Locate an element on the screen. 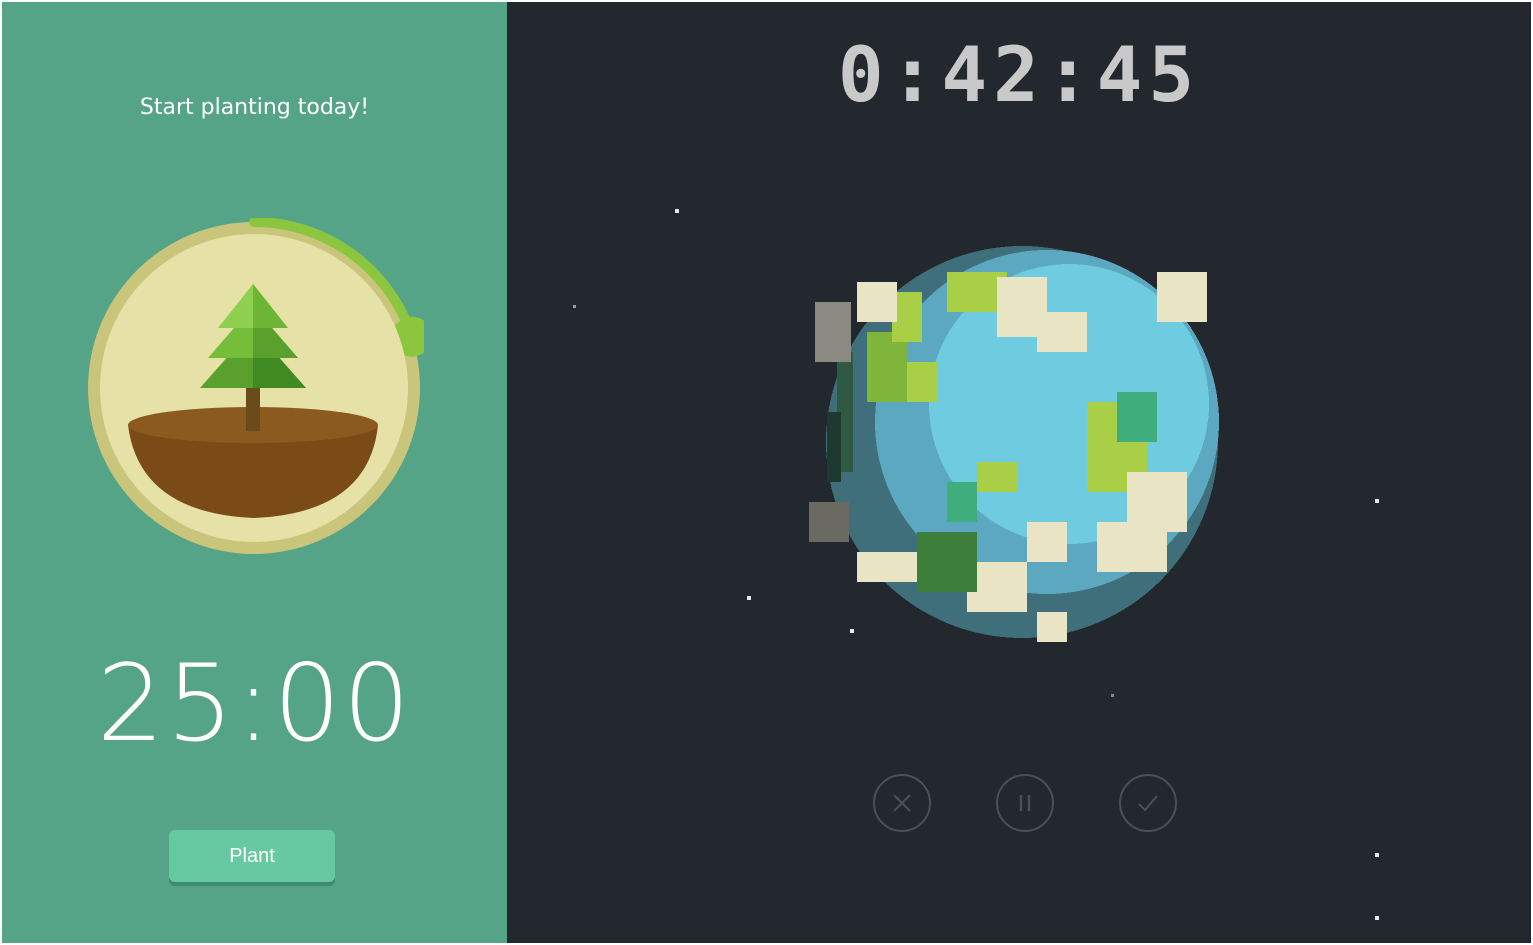 The image size is (1533, 945). pause-icon is located at coordinates (1025, 803).